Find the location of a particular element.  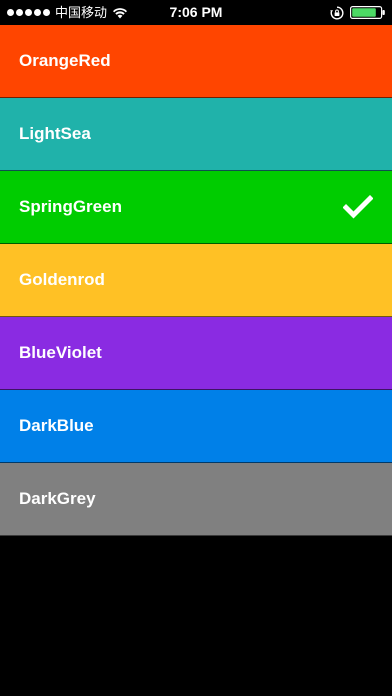

color-label: LightSea is located at coordinates (55, 133).